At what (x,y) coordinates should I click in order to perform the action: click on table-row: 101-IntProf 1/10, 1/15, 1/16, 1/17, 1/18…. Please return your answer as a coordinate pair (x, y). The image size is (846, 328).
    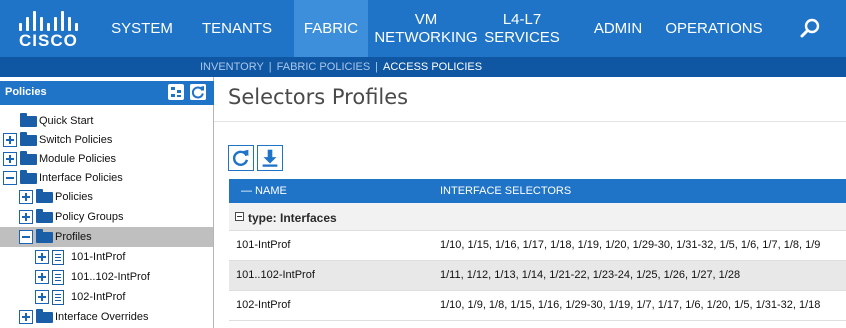
    Looking at the image, I should click on (537, 246).